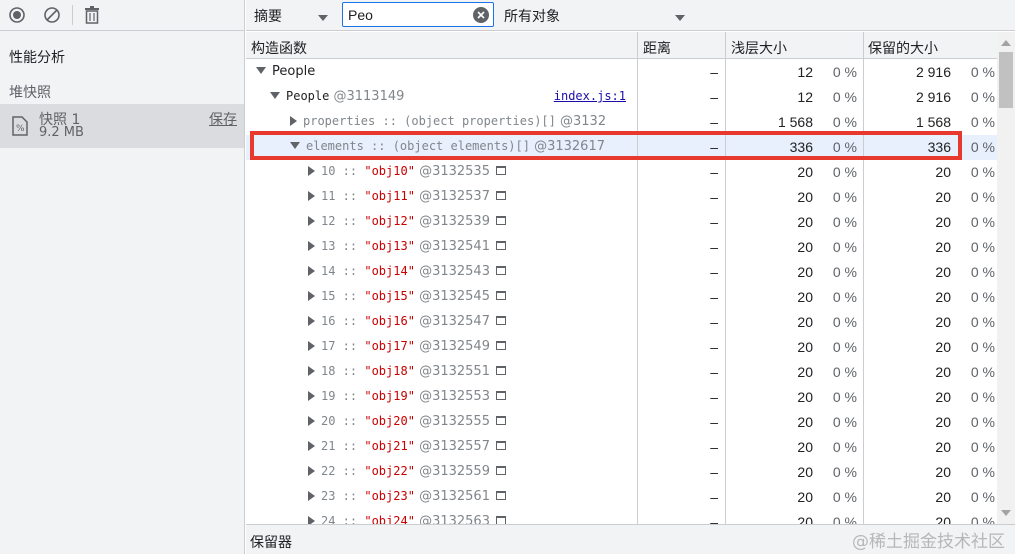 This screenshot has height=554, width=1015. What do you see at coordinates (621, 222) in the screenshot?
I see `table-row: 12 :: "obj12" @3132539 – 20 0 % 20 0 %` at bounding box center [621, 222].